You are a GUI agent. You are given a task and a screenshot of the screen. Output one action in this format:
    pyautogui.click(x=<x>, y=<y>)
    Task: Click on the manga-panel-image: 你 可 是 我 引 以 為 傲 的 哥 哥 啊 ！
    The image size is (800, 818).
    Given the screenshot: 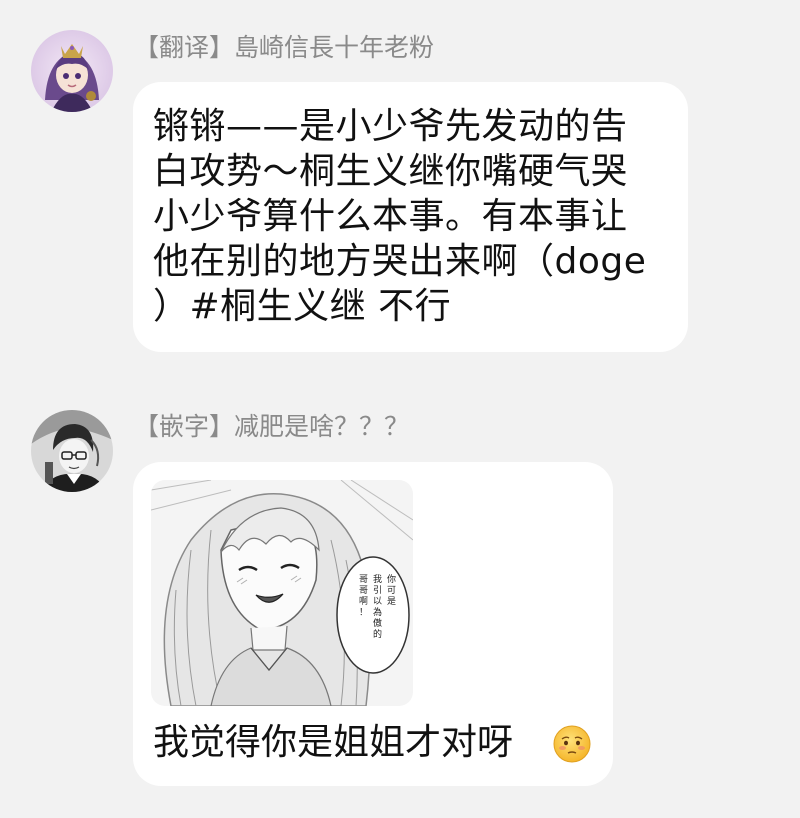 What is the action you would take?
    pyautogui.click(x=282, y=593)
    